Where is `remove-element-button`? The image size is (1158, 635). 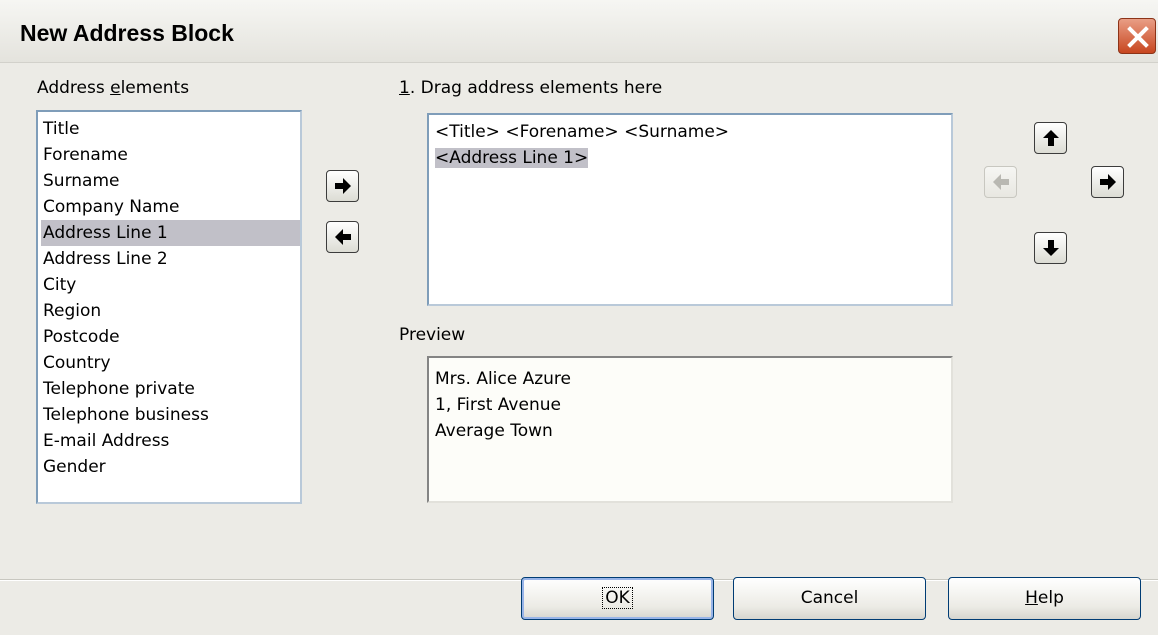 remove-element-button is located at coordinates (342, 237).